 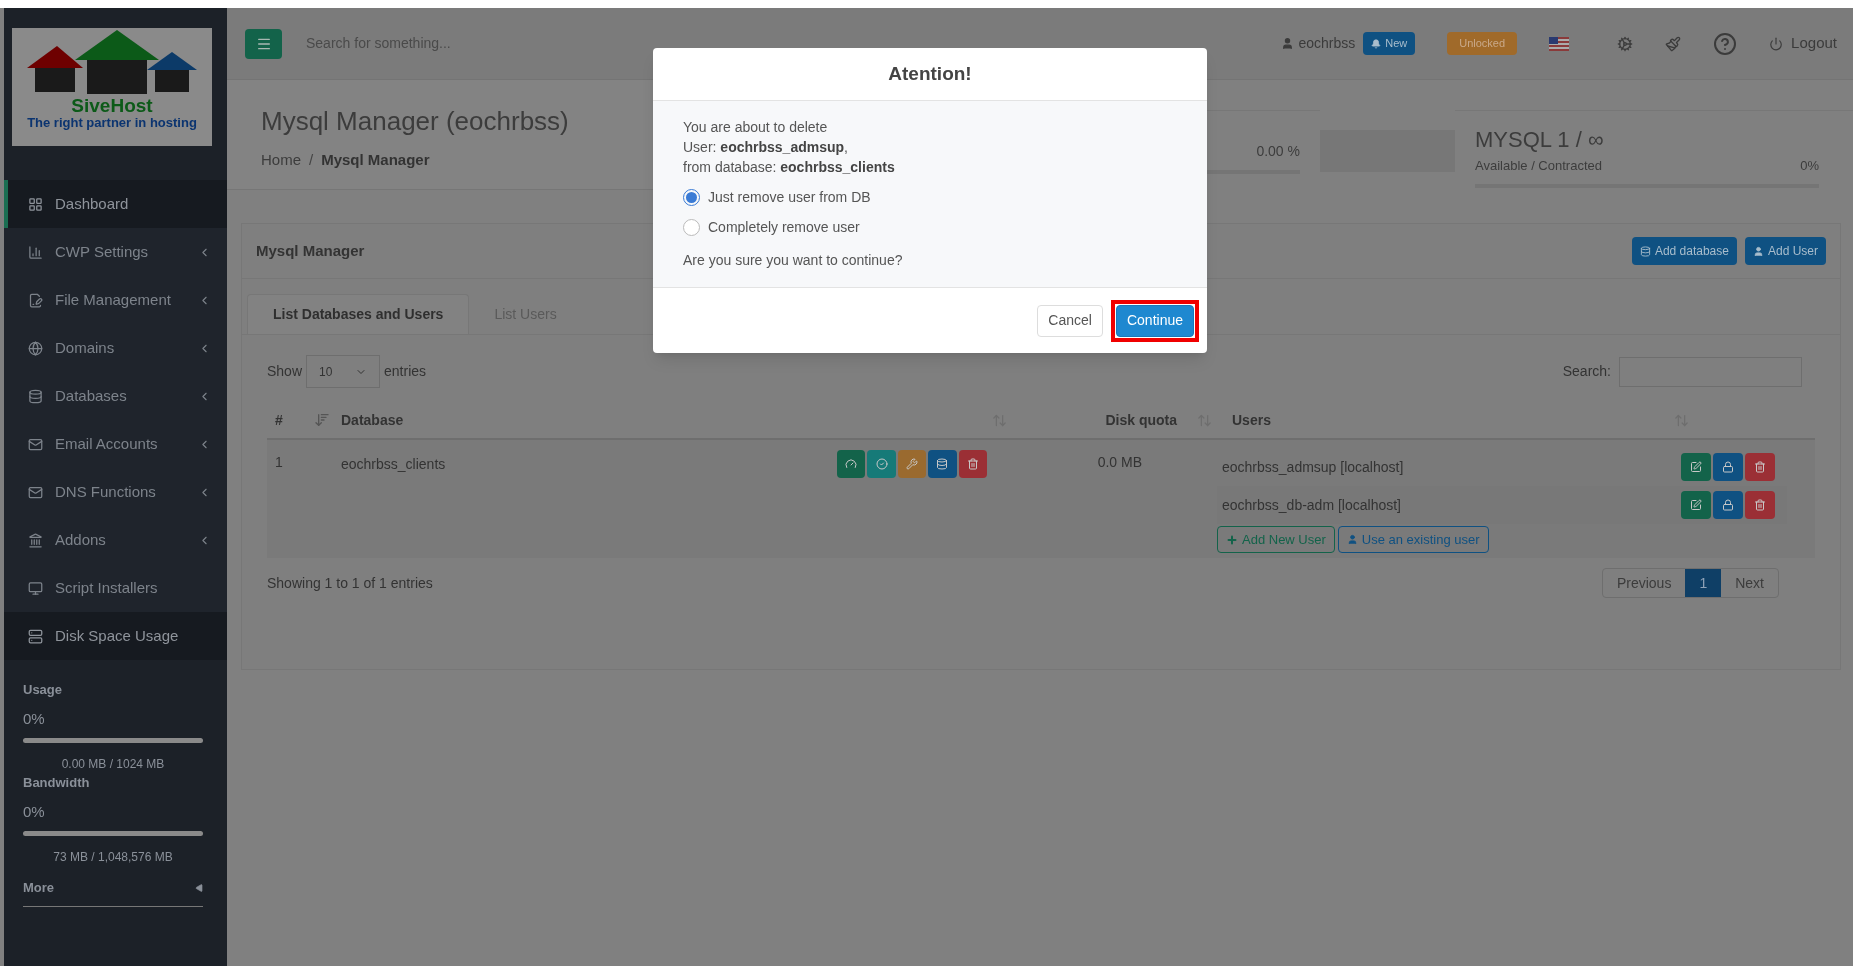 I want to click on user-row: eochrbss_admsup [localhost], so click(x=1502, y=467).